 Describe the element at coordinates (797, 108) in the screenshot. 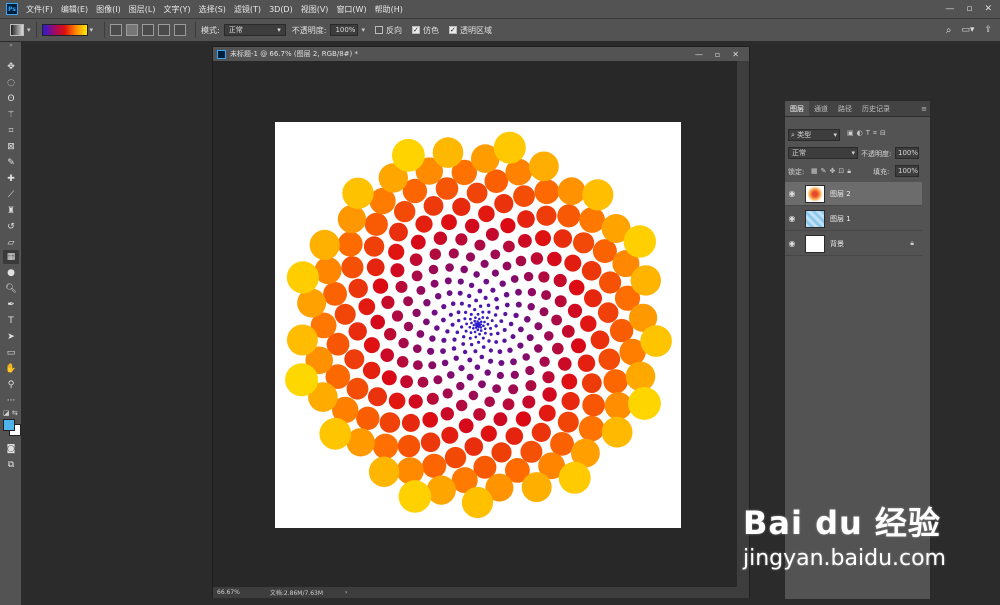

I see `tab-layers: 图层` at that location.